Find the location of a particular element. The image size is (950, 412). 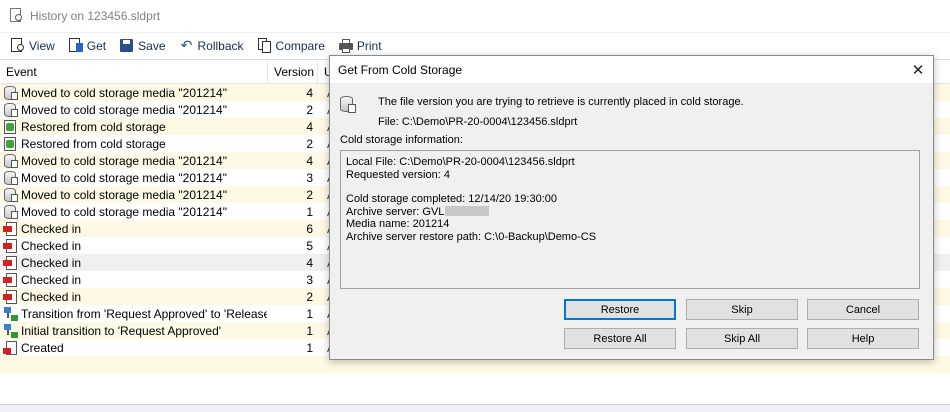

info-requested-version: Requested version: 4 is located at coordinates (398, 174).